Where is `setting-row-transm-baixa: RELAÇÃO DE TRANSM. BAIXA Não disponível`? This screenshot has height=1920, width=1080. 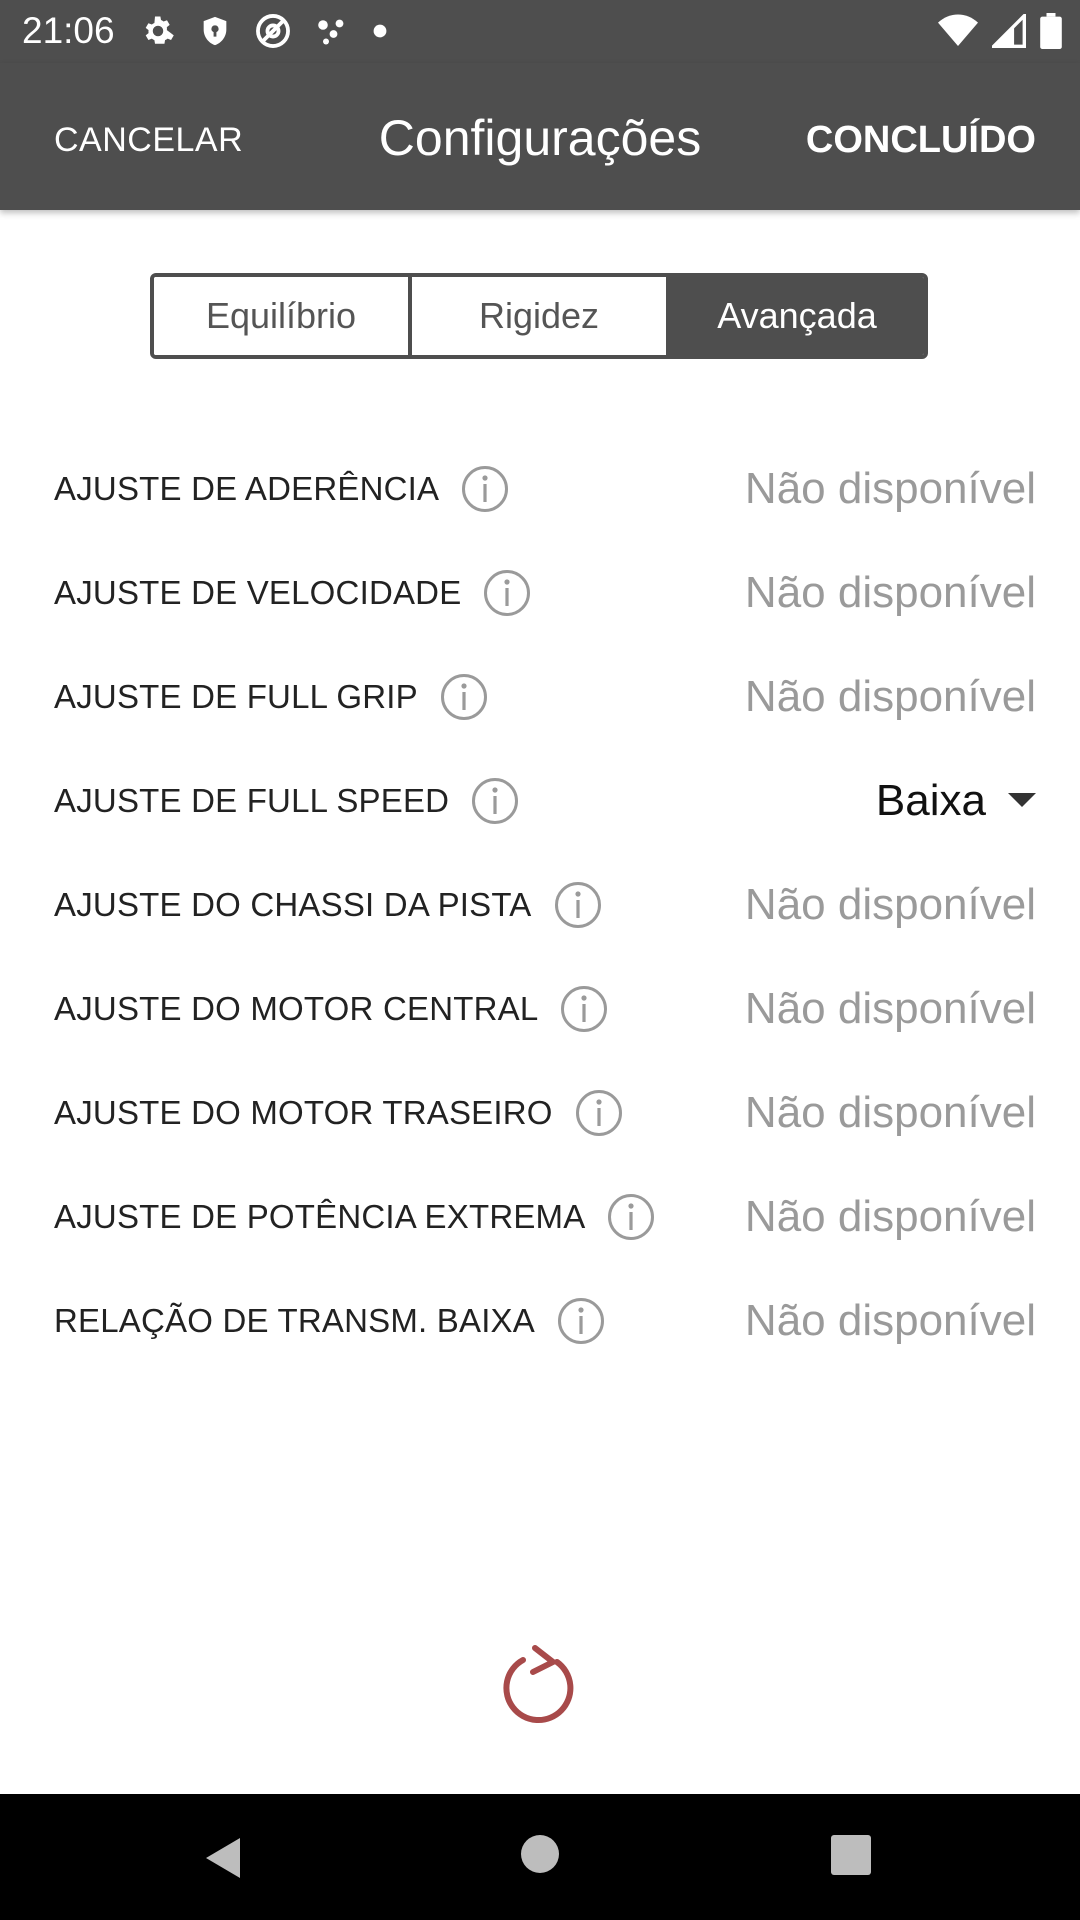
setting-row-transm-baixa: RELAÇÃO DE TRANSM. BAIXA Não disponível is located at coordinates (540, 1321).